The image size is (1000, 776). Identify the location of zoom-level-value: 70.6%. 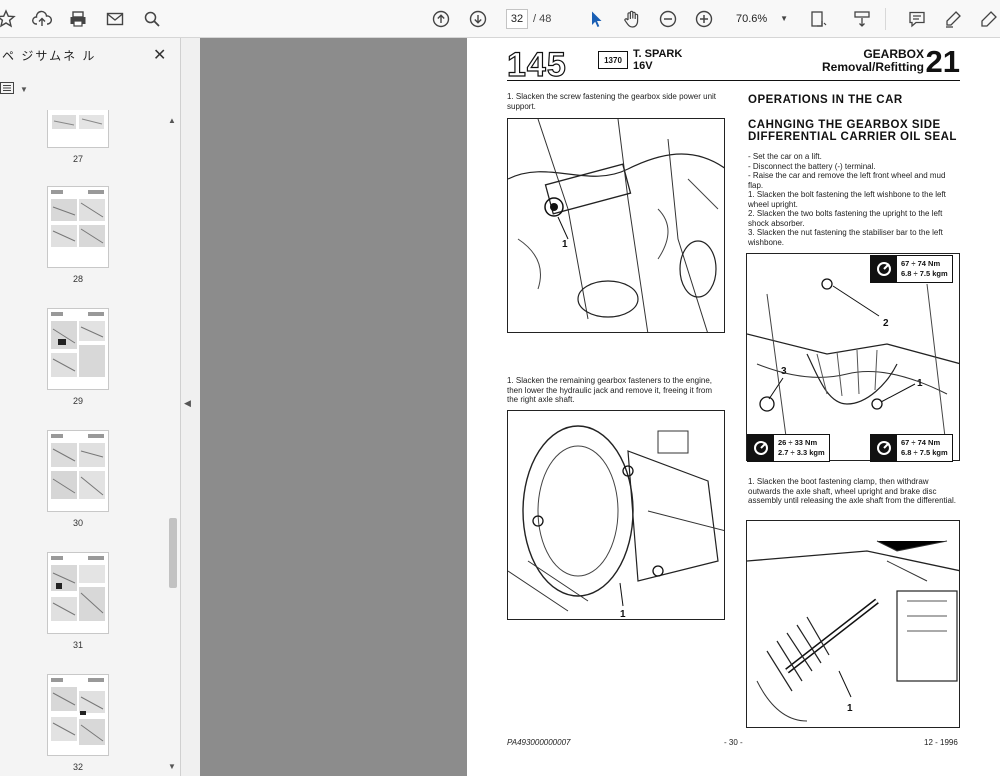
(752, 19).